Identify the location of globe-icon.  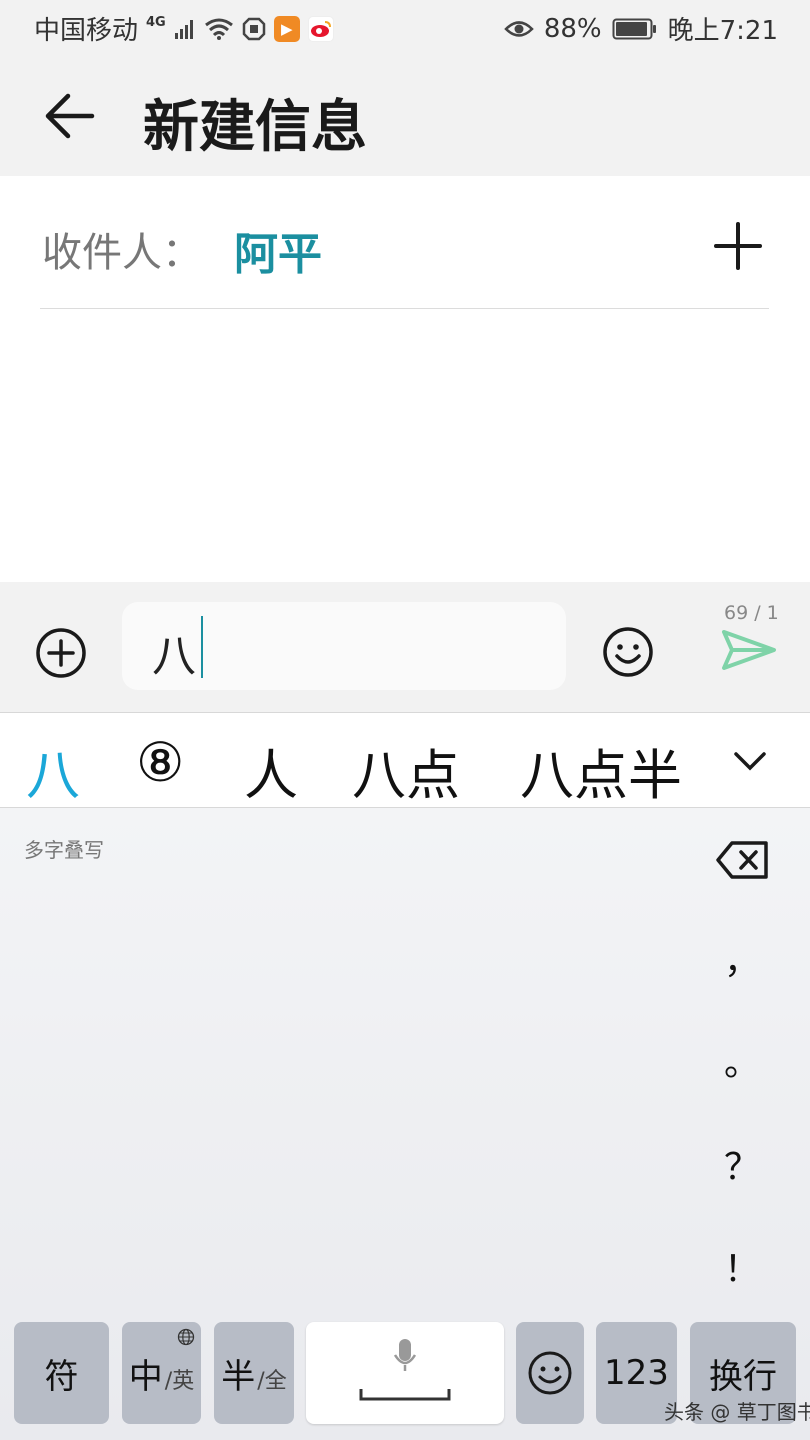
(186, 1337).